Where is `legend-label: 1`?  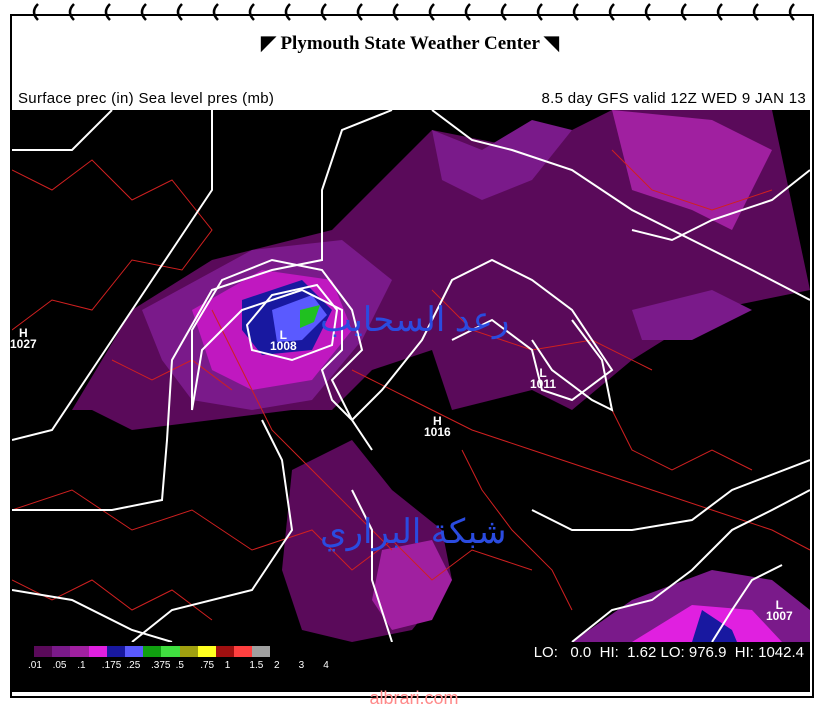 legend-label: 1 is located at coordinates (227, 665).